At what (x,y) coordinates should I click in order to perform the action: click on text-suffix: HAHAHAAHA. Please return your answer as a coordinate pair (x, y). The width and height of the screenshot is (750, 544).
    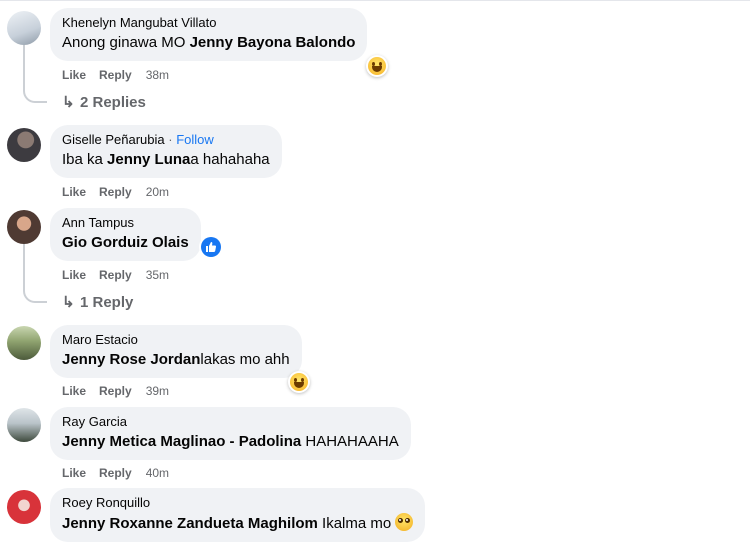
    Looking at the image, I should click on (350, 441).